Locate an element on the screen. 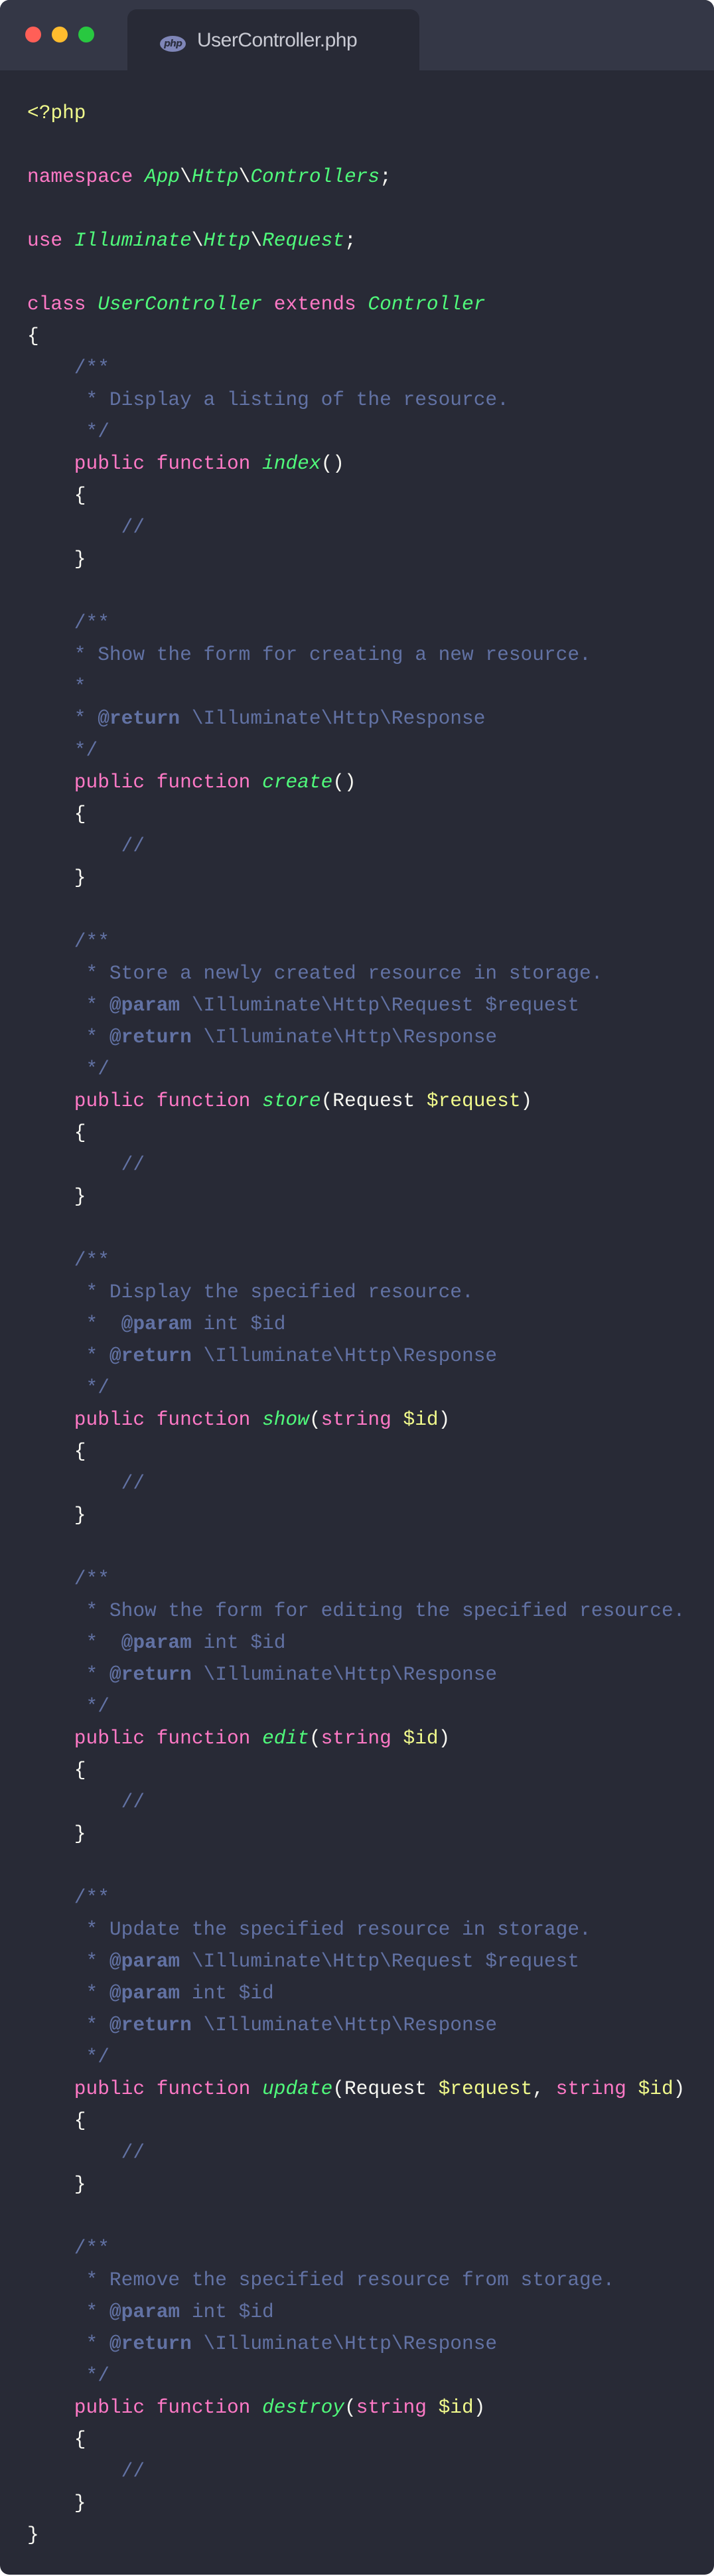  variable: $request is located at coordinates (473, 1100).